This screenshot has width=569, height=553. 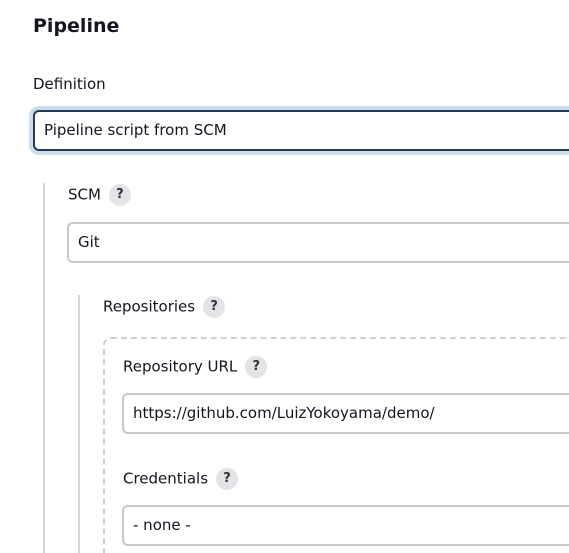 What do you see at coordinates (180, 366) in the screenshot?
I see `repository-url-label: Repository URL` at bounding box center [180, 366].